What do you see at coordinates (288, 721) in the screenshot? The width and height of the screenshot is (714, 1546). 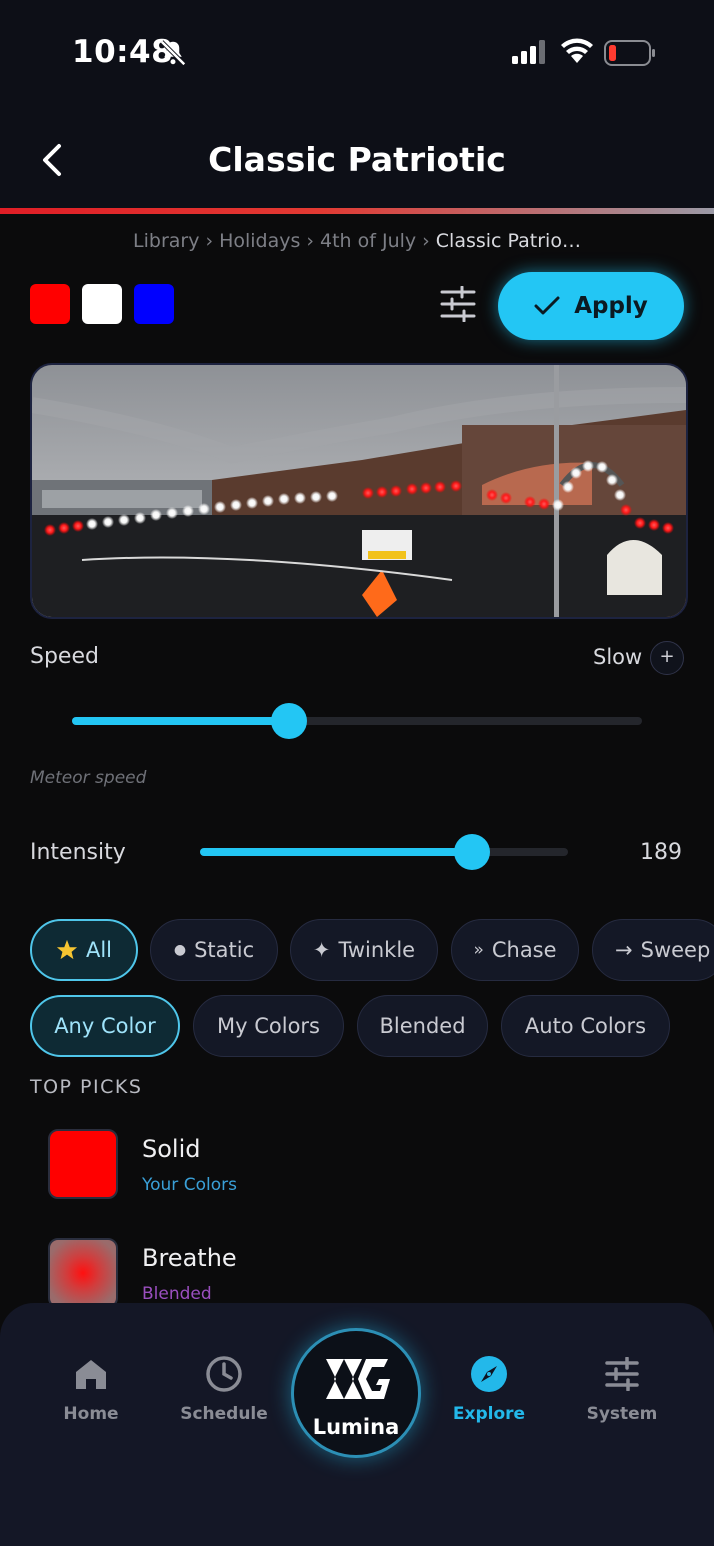 I see `speed-slider-thumb` at bounding box center [288, 721].